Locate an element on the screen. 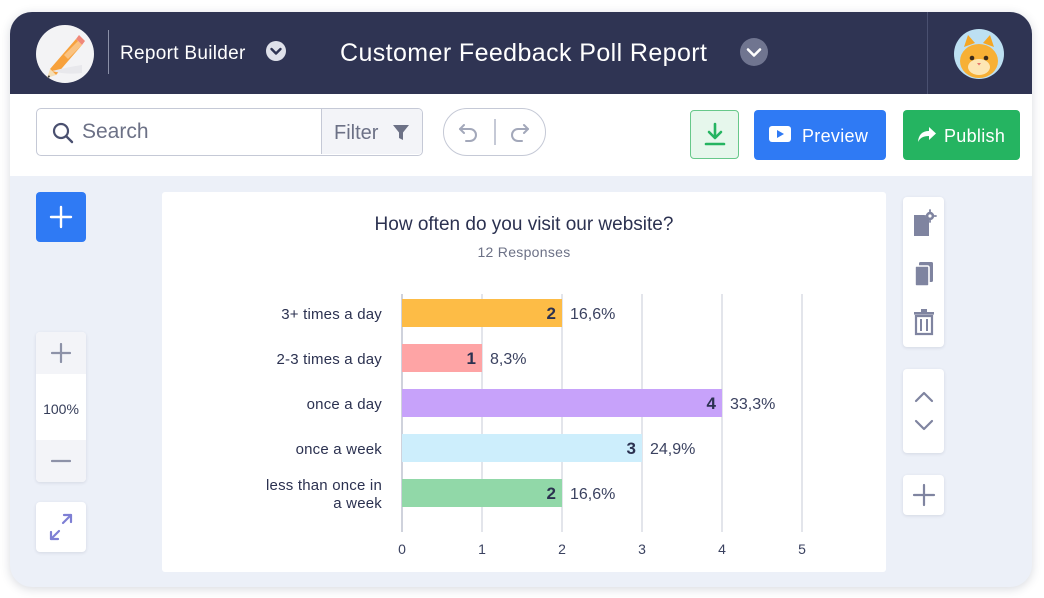 This screenshot has width=1044, height=598. title-chevron-down-icon is located at coordinates (754, 52).